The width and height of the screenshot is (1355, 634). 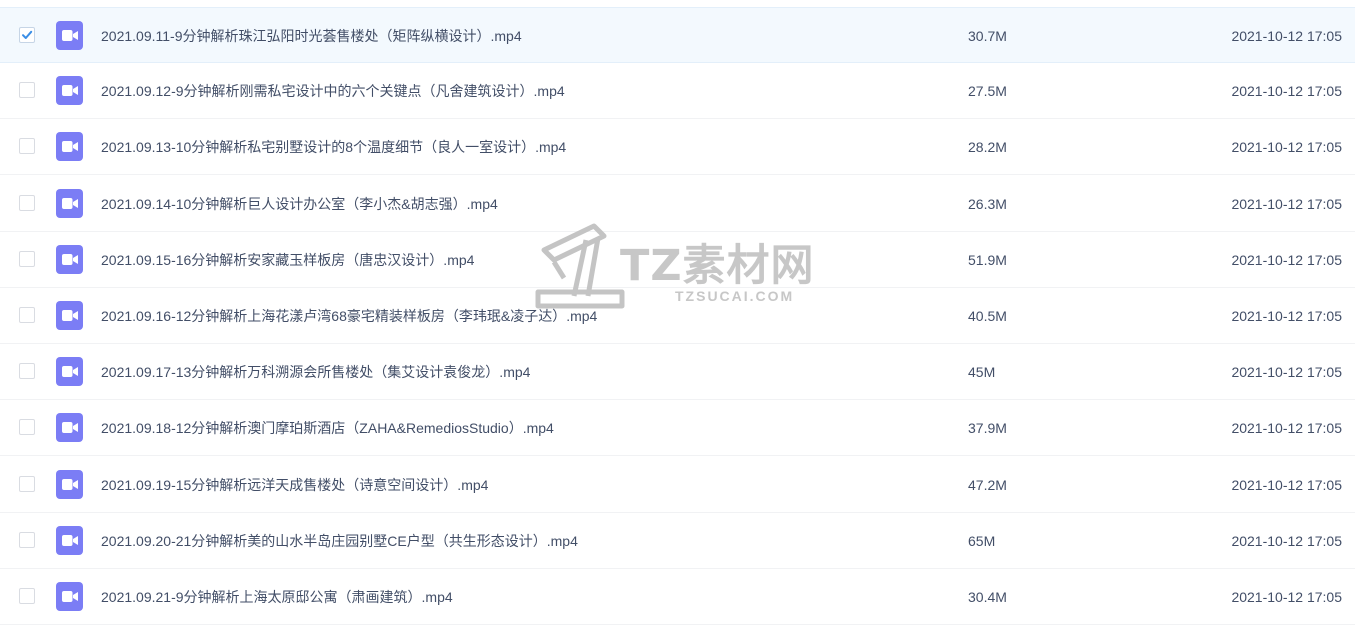 I want to click on file-size: 30.4M, so click(x=987, y=597).